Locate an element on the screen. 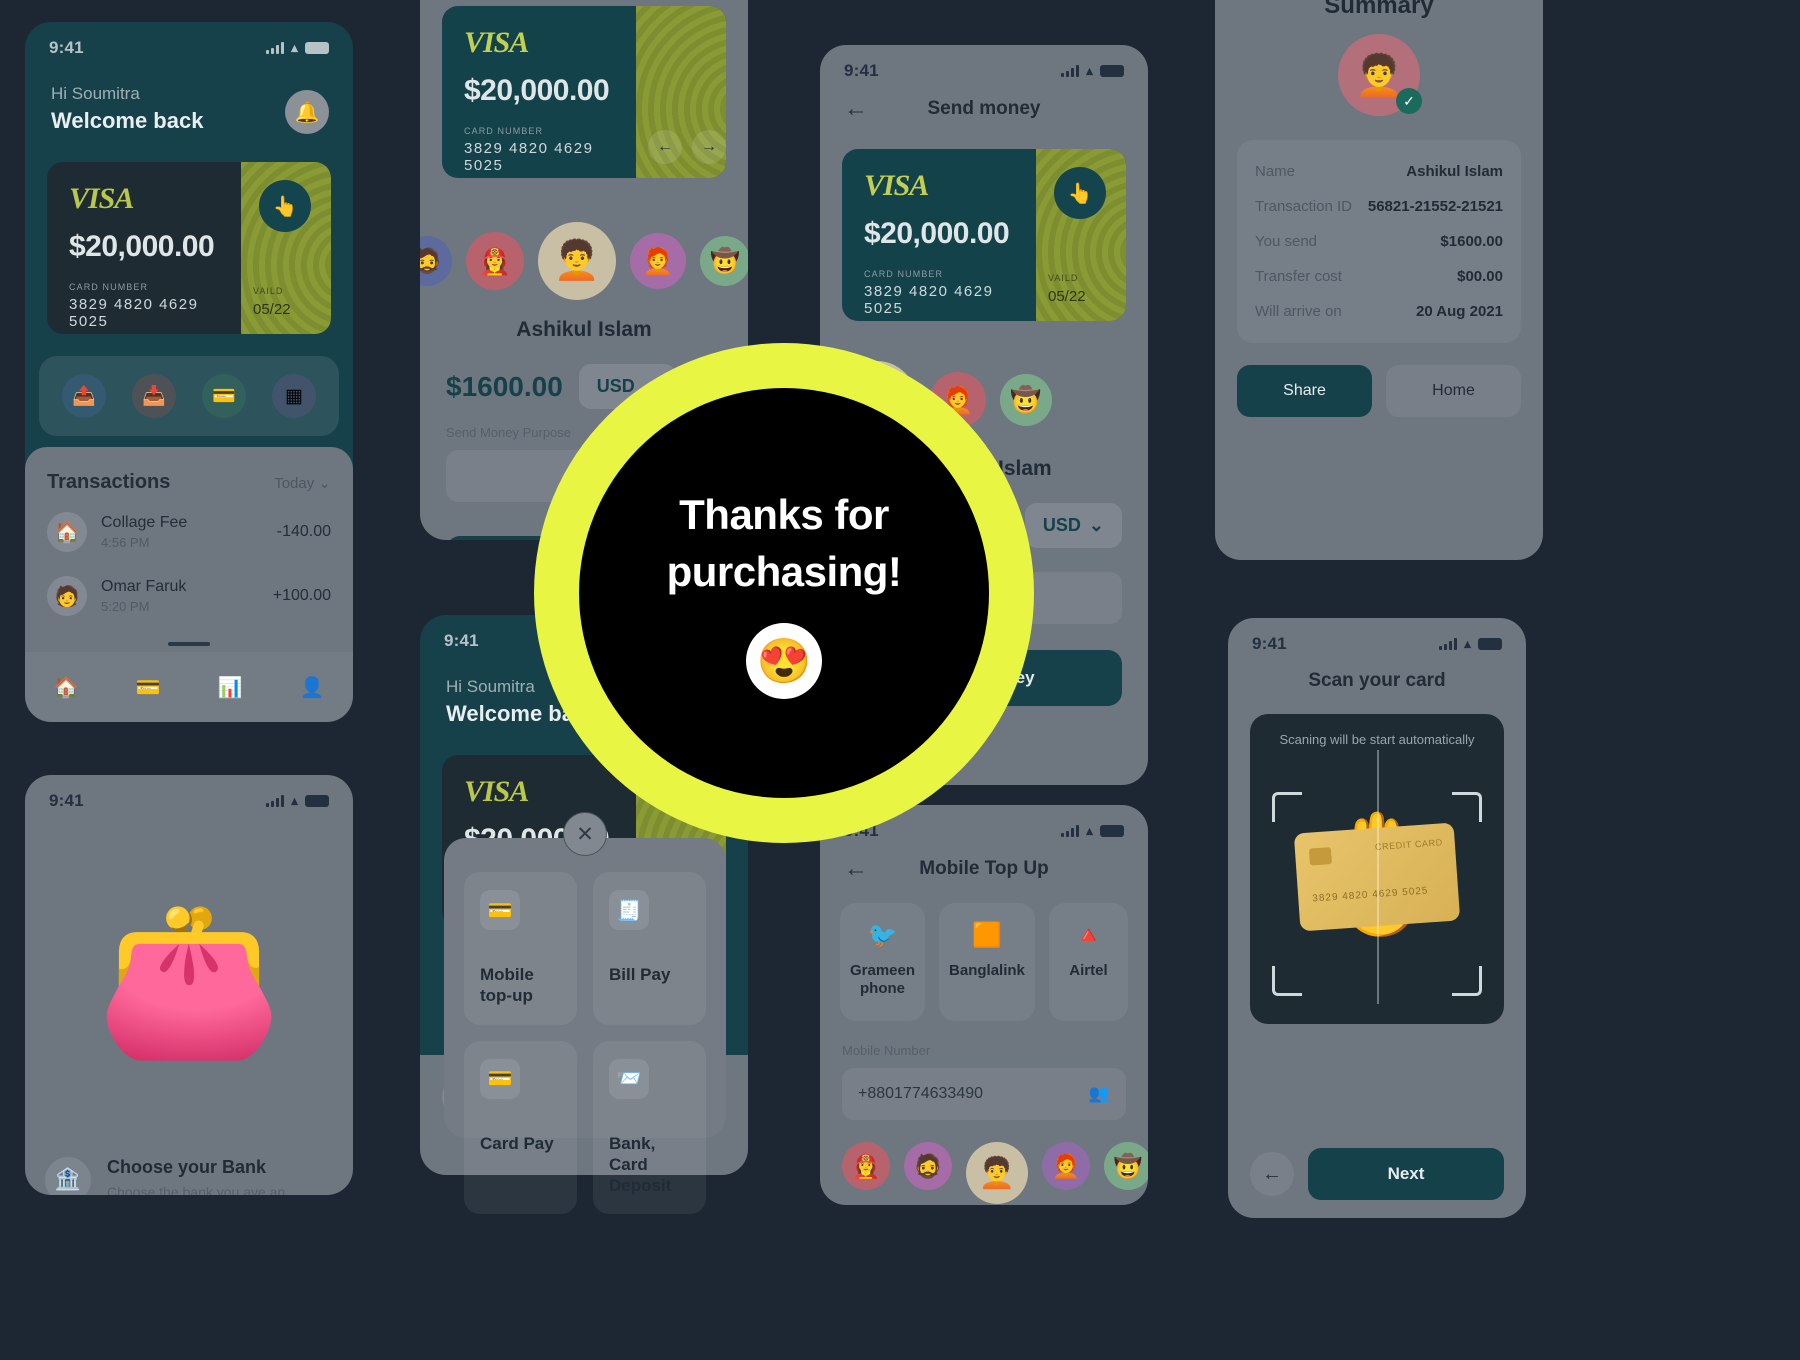 This screenshot has height=1360, width=1800. bell-icon: 🔔 is located at coordinates (307, 112).